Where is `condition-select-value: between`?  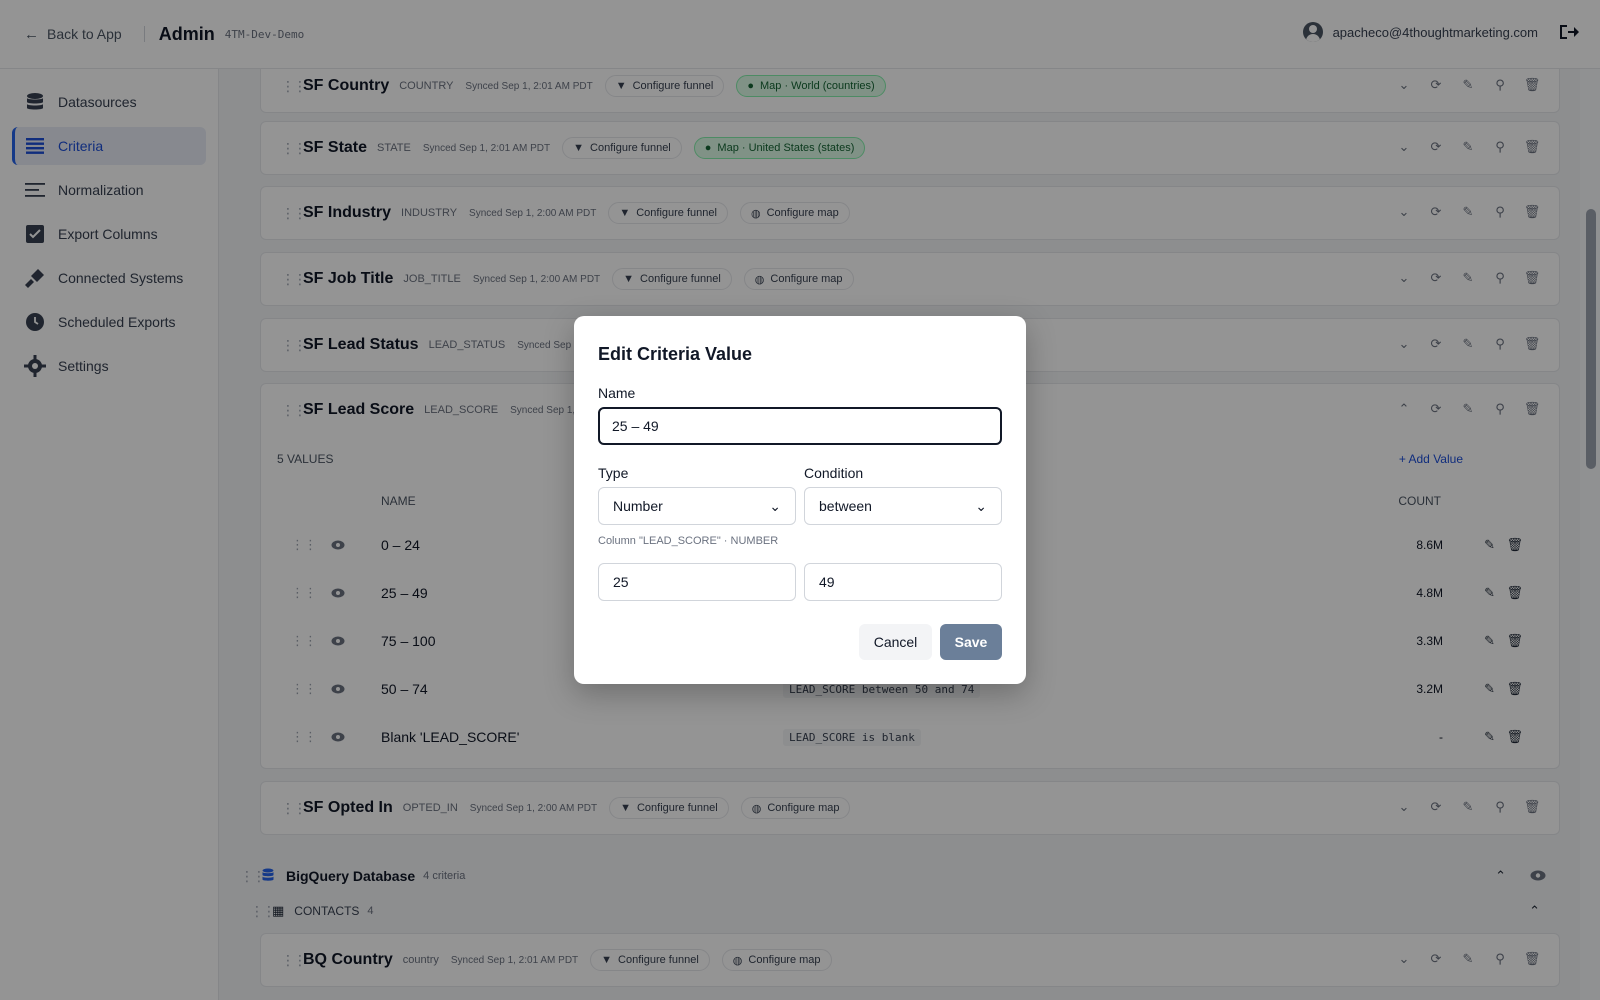 condition-select-value: between is located at coordinates (845, 506).